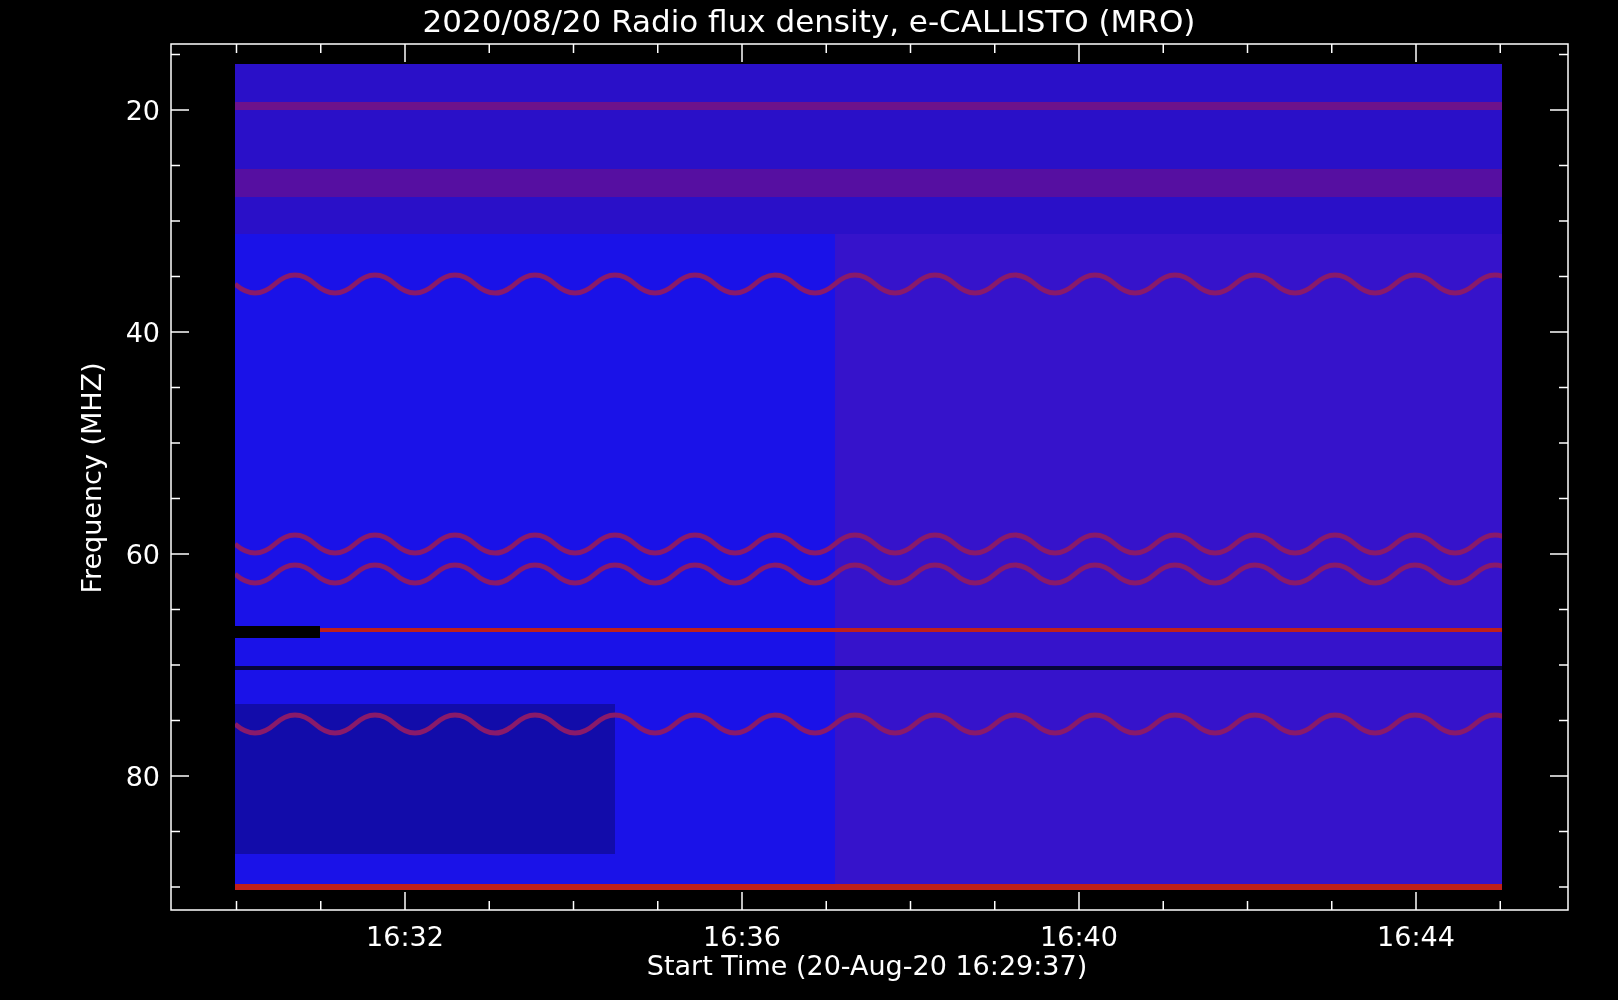 This screenshot has width=1618, height=1000. Describe the element at coordinates (1079, 936) in the screenshot. I see `x-tick-label: 16:40` at that location.